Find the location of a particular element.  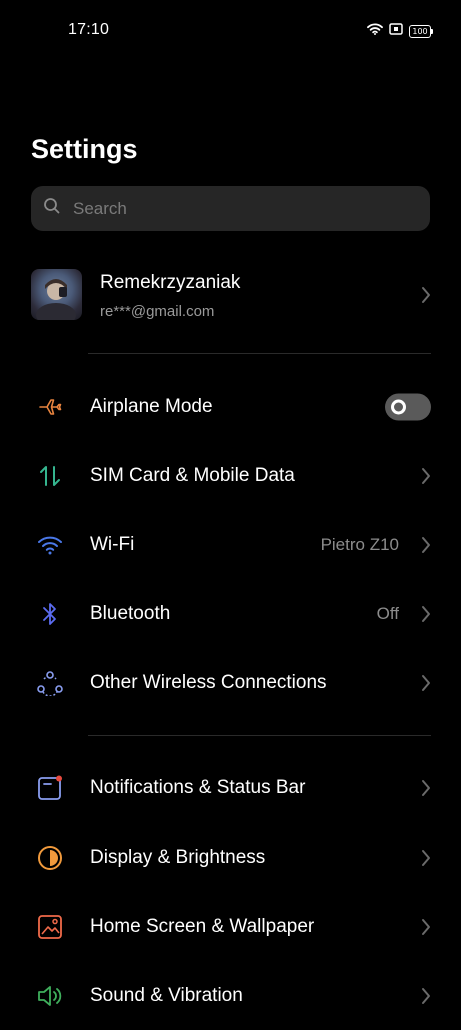

other-wireless-label: Other Wireless Connections is located at coordinates (208, 682).